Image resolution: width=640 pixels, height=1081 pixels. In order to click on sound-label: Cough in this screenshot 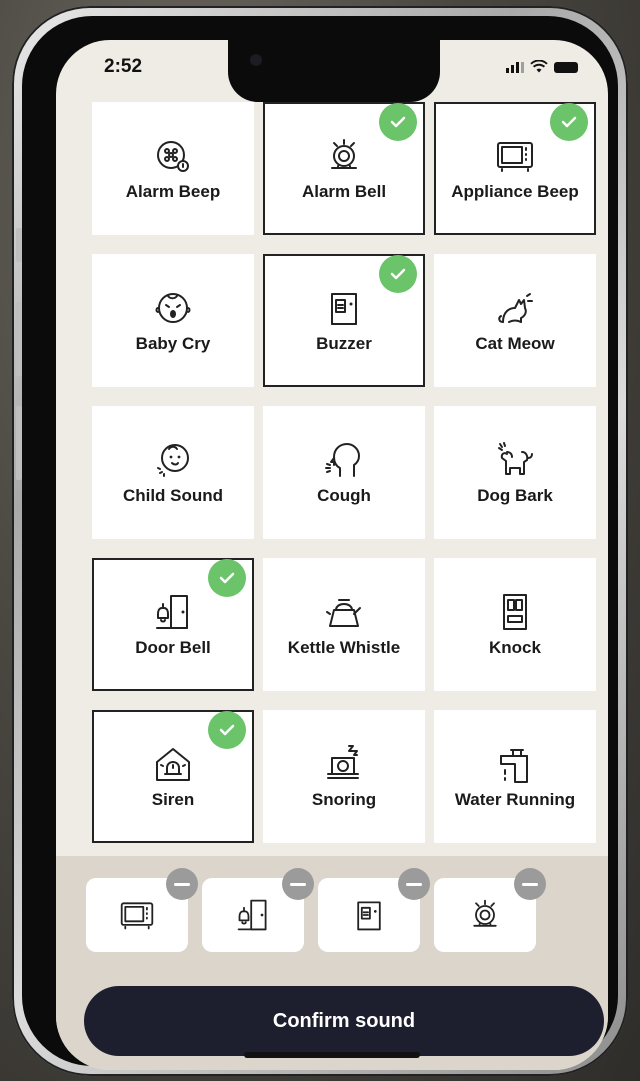, I will do `click(344, 495)`.